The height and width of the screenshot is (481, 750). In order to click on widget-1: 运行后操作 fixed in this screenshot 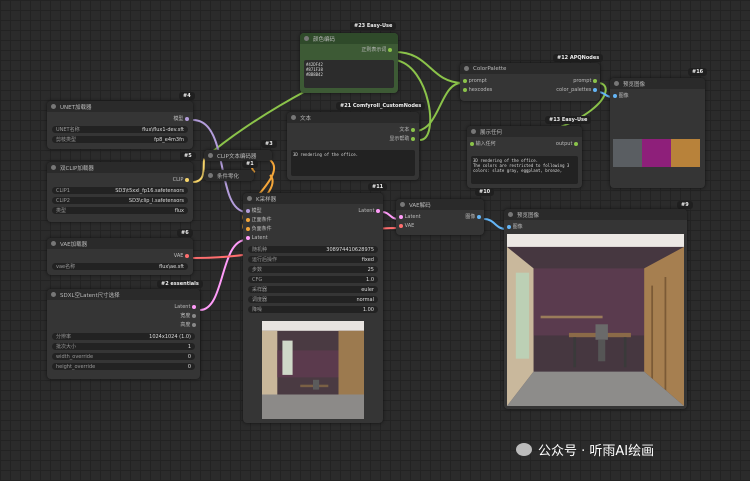, I will do `click(313, 259)`.